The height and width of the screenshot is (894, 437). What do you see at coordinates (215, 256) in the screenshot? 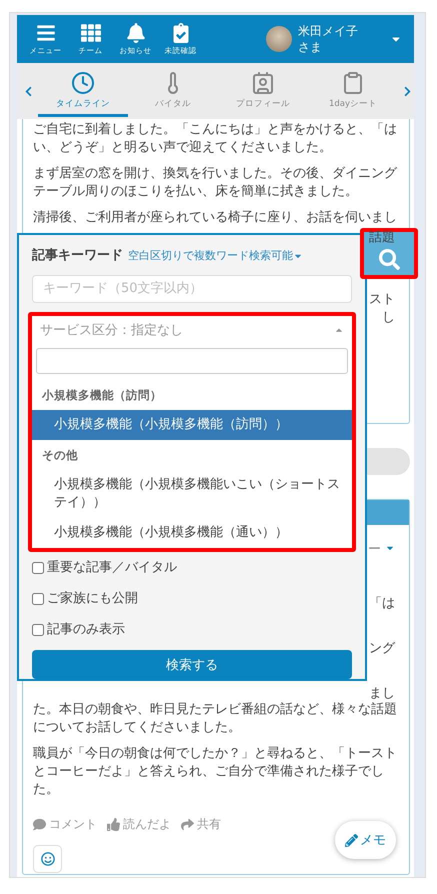
I see `hint-link: 空白区切りで複数ワード検索可能` at bounding box center [215, 256].